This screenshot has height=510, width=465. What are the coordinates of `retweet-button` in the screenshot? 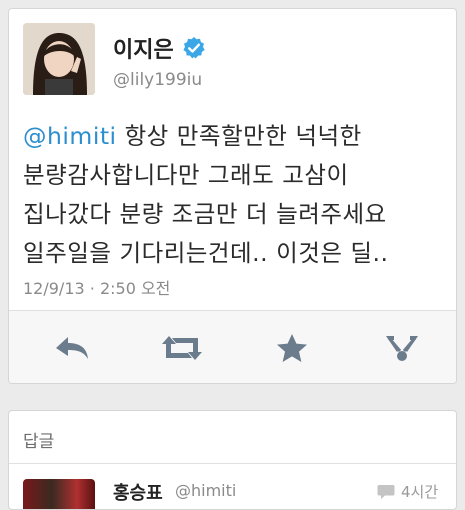 It's located at (182, 347).